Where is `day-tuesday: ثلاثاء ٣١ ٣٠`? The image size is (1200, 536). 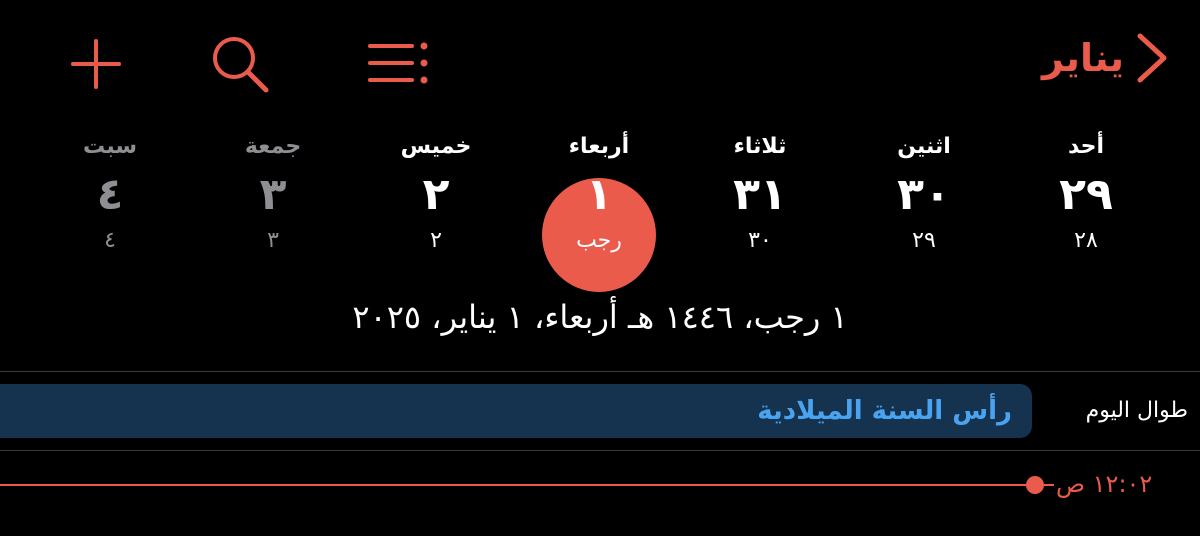
day-tuesday: ثلاثاء ٣١ ٣٠ is located at coordinates (760, 193).